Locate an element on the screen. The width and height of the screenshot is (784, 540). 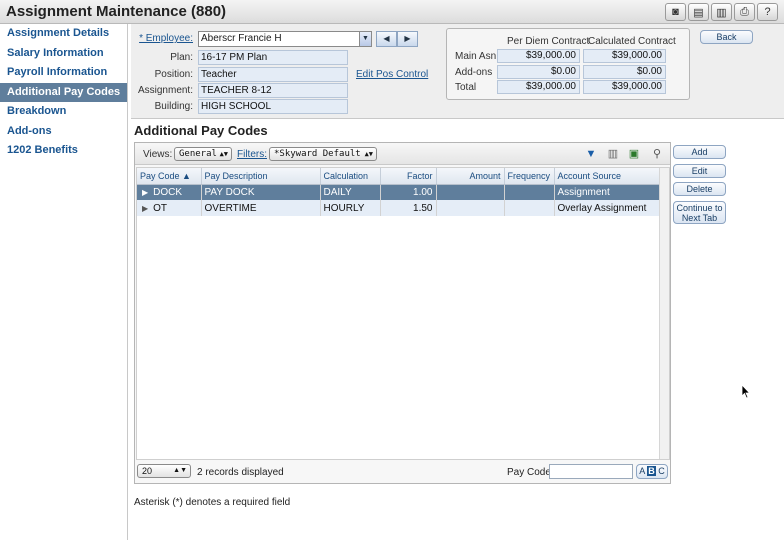
export-icon: ▣ is located at coordinates (634, 154).